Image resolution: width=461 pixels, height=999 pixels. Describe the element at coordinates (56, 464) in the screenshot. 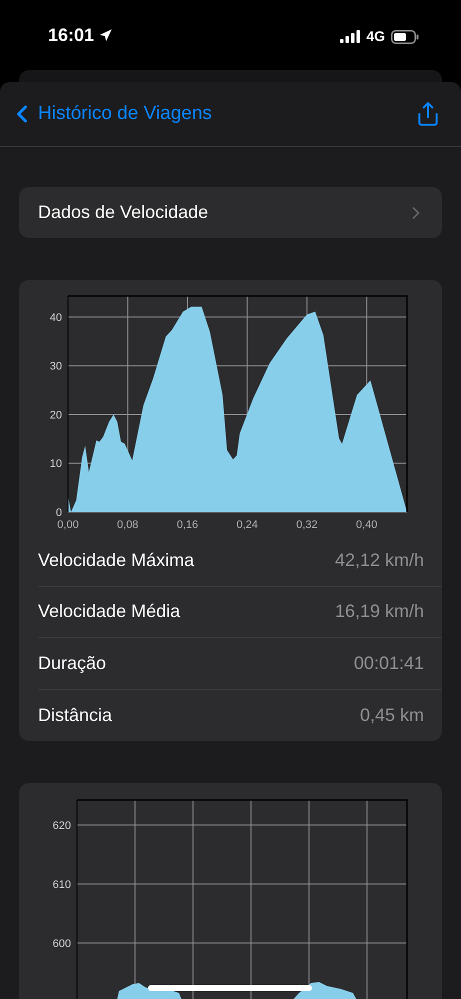

I see `y-tick-label: 10` at that location.